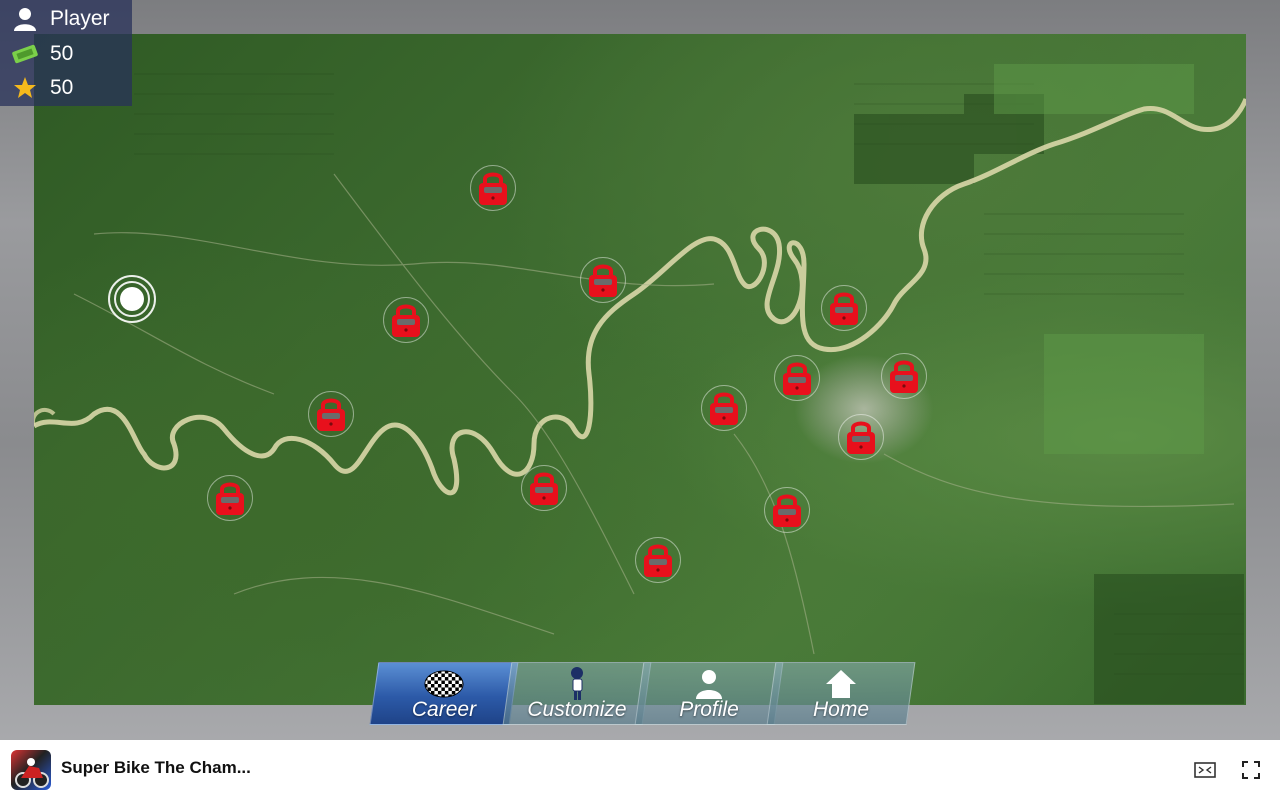 The image size is (1280, 800). I want to click on tab-label: Customize, so click(577, 709).